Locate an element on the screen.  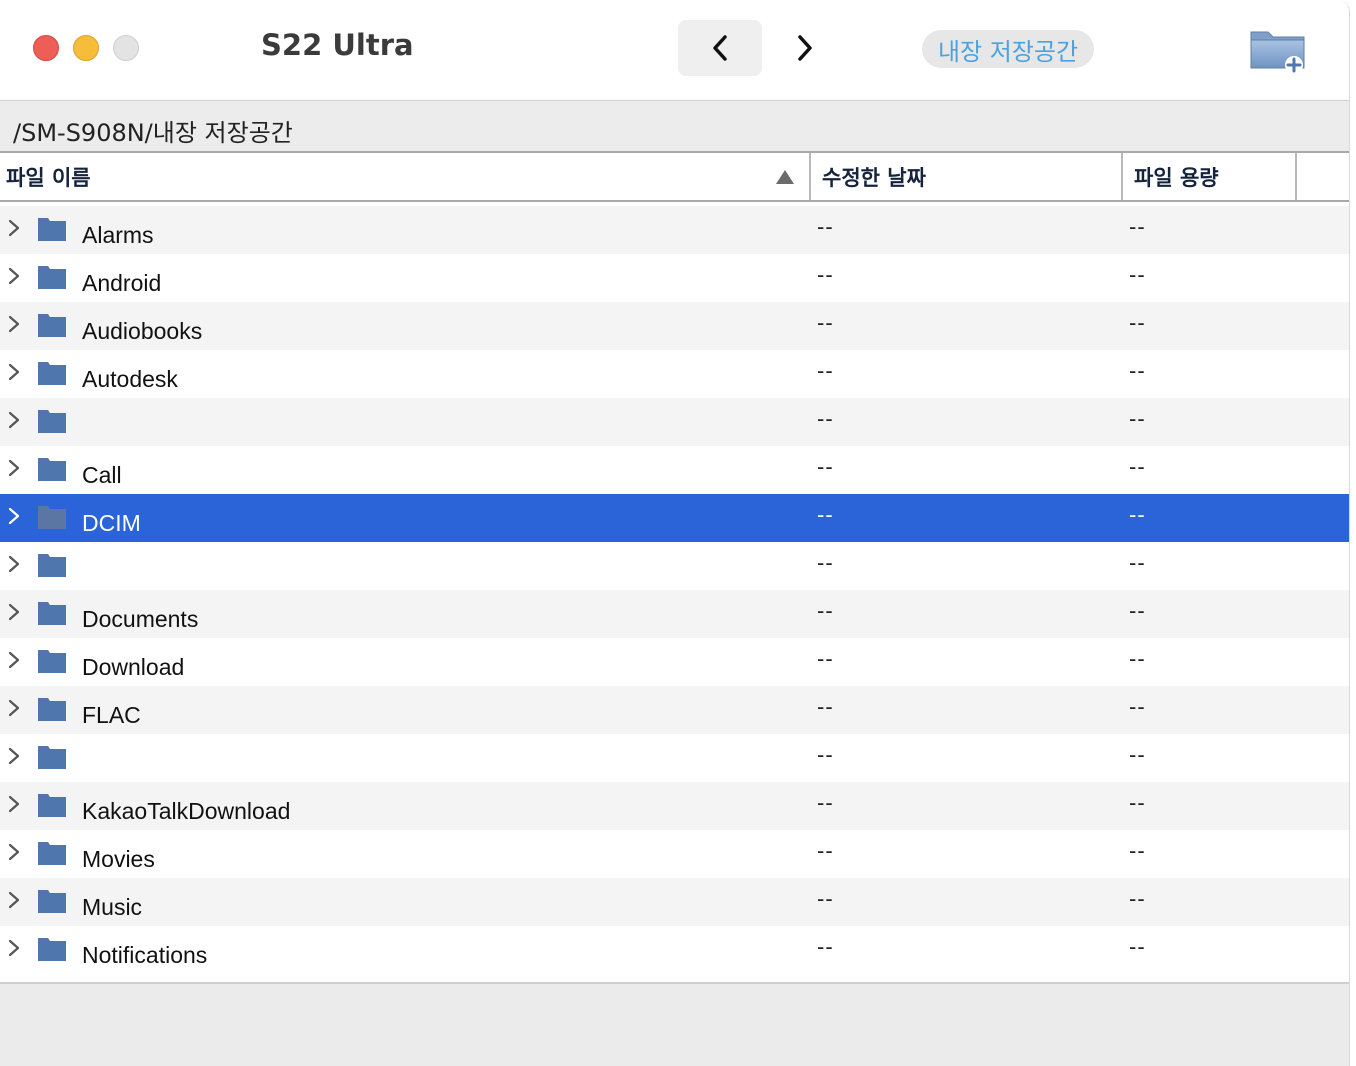
file-row: Music -- -- is located at coordinates (674, 902).